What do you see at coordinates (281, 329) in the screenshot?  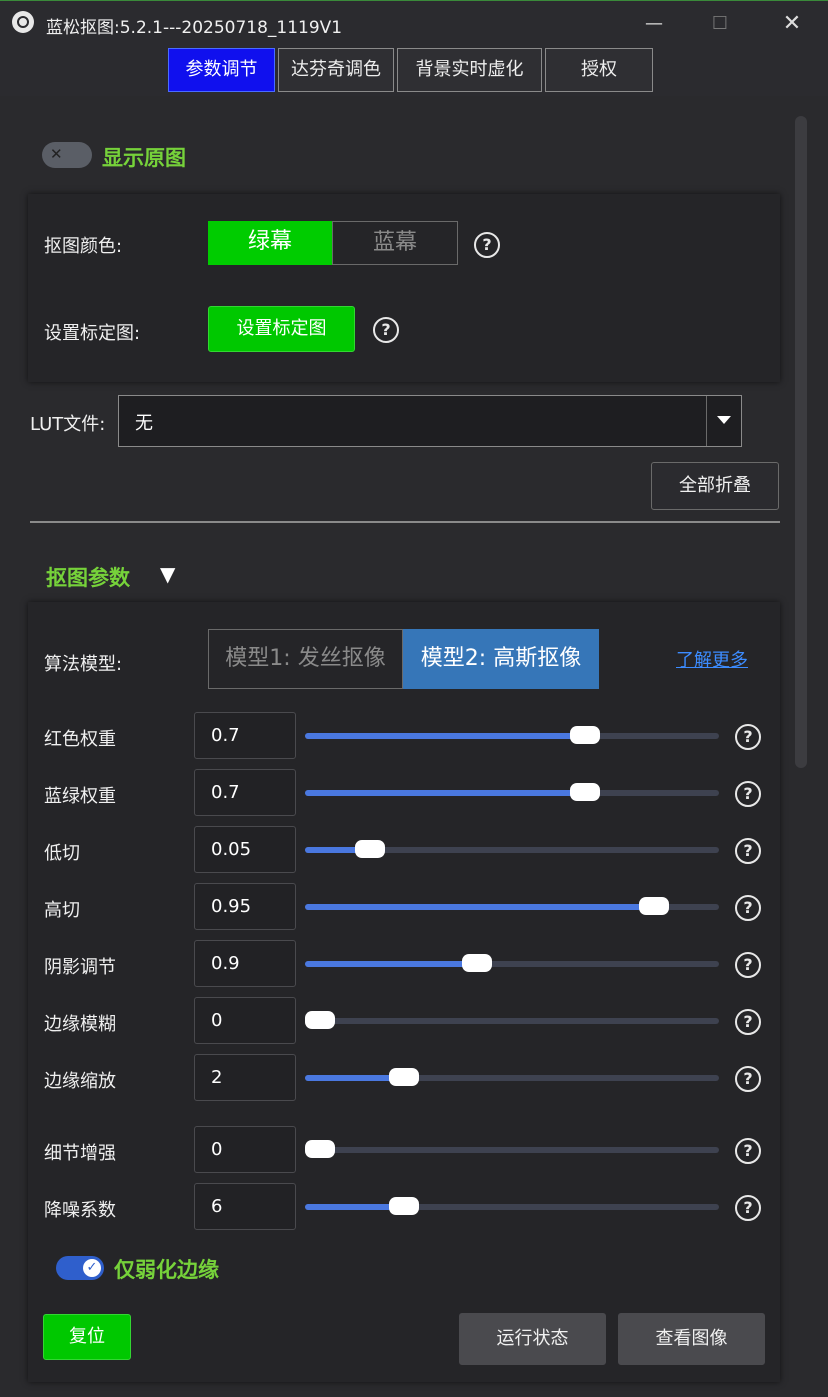 I see `set-calibration-button: 设置标定图` at bounding box center [281, 329].